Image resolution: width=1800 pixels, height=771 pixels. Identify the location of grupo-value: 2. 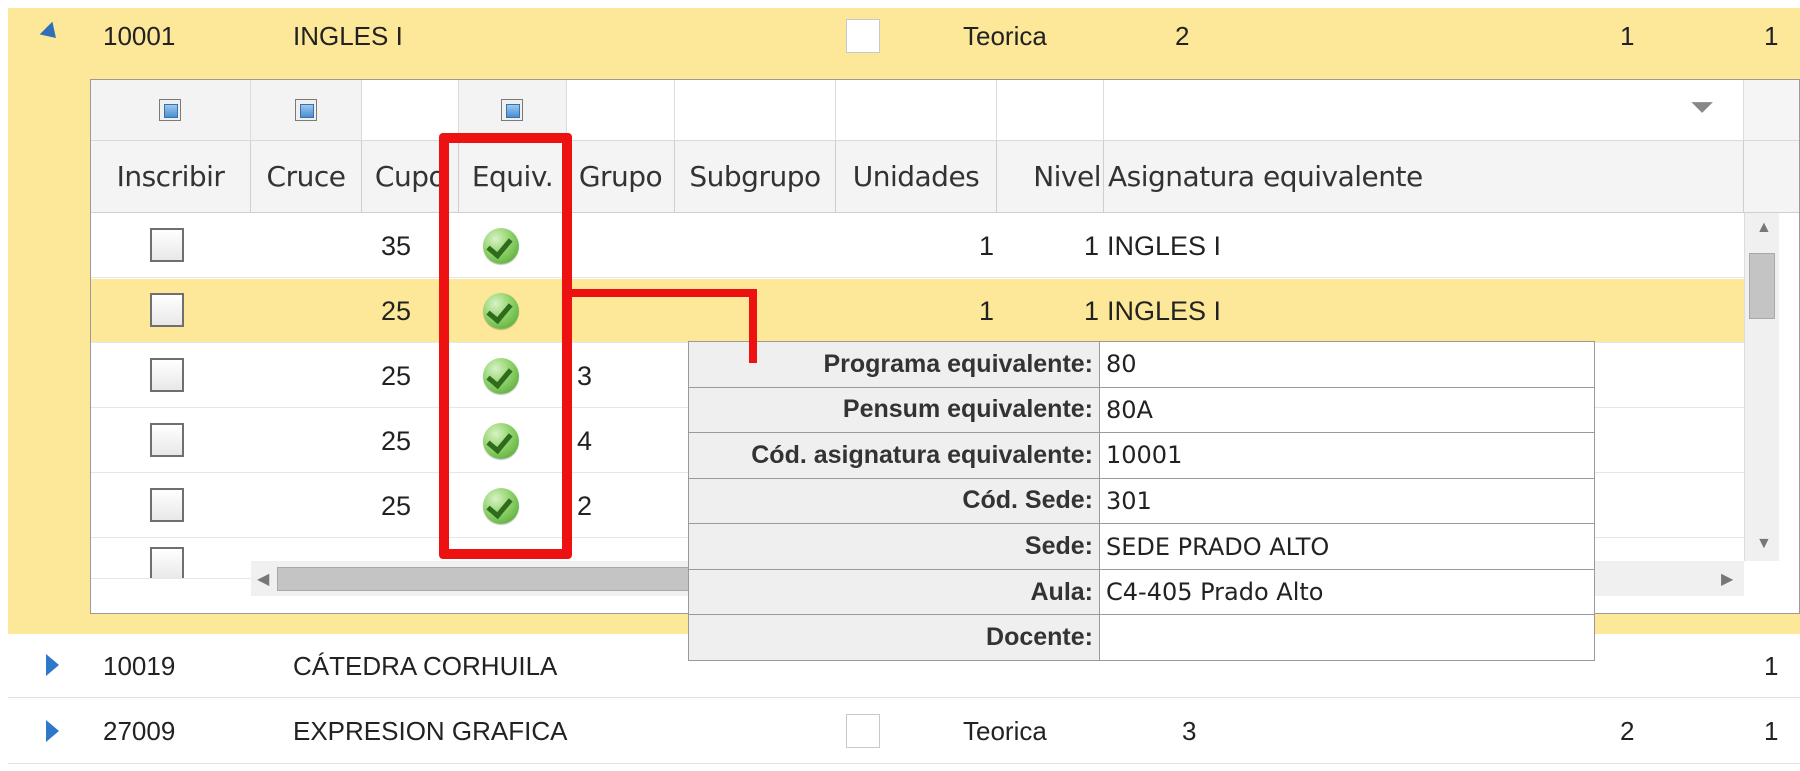
(585, 506).